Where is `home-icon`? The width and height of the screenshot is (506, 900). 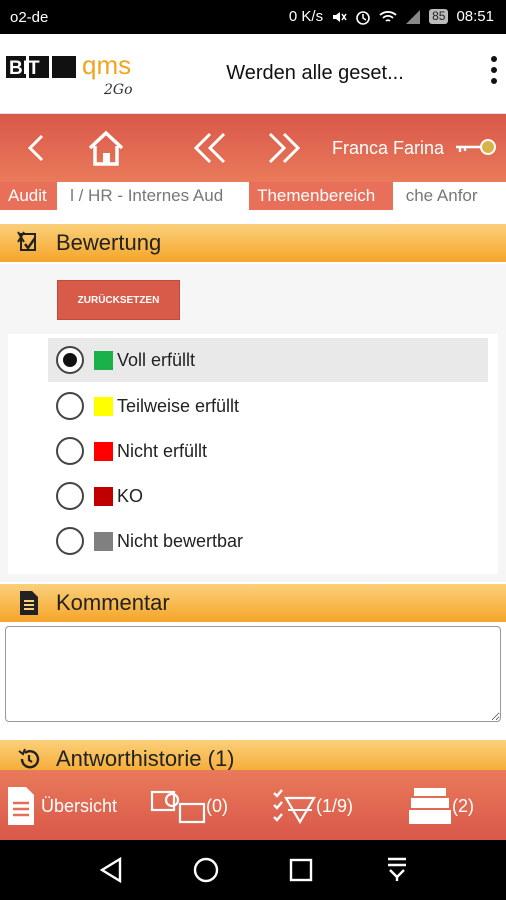
home-icon is located at coordinates (106, 148).